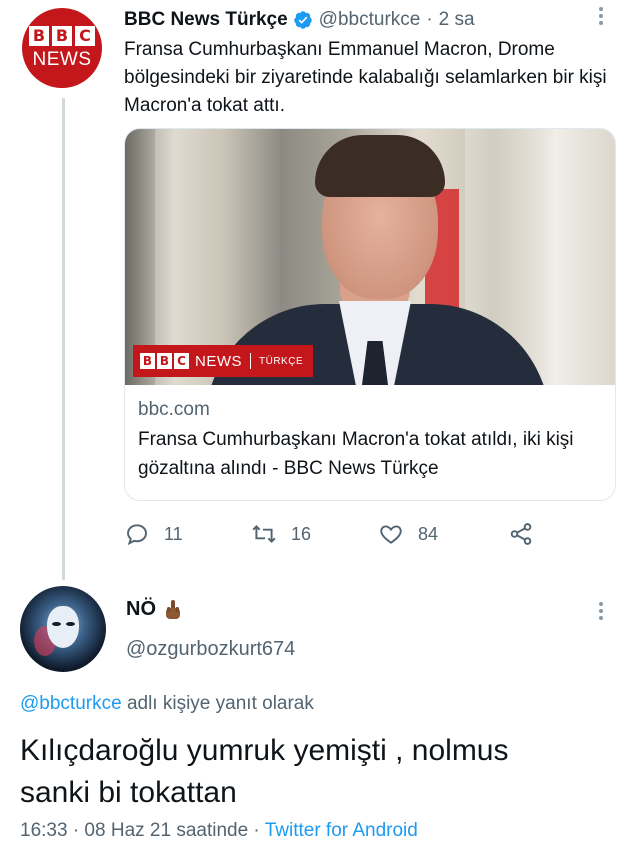 The width and height of the screenshot is (635, 847). I want to click on banner-subtitle: TÜRKÇE, so click(281, 361).